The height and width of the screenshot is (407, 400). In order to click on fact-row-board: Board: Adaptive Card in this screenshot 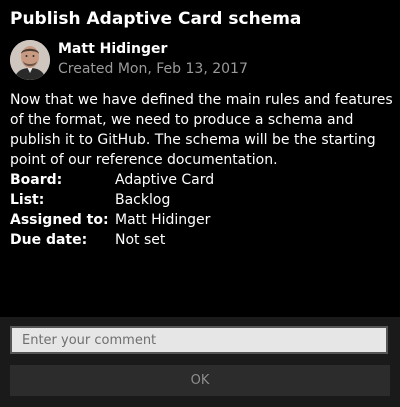, I will do `click(112, 180)`.